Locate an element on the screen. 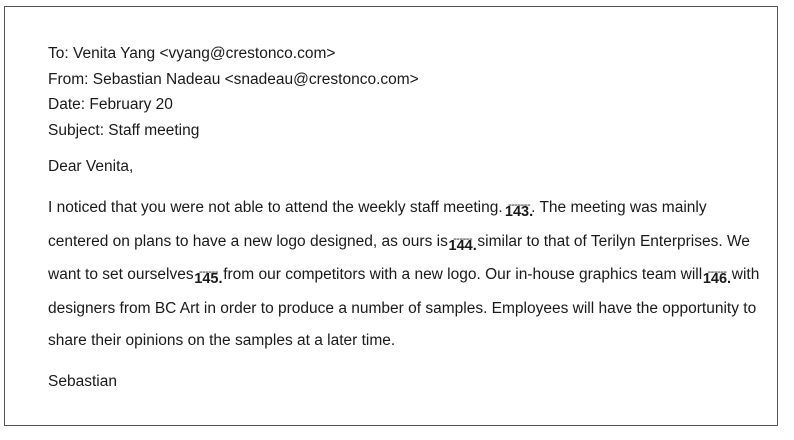 The height and width of the screenshot is (440, 794). blank-144-number: 144. is located at coordinates (462, 245).